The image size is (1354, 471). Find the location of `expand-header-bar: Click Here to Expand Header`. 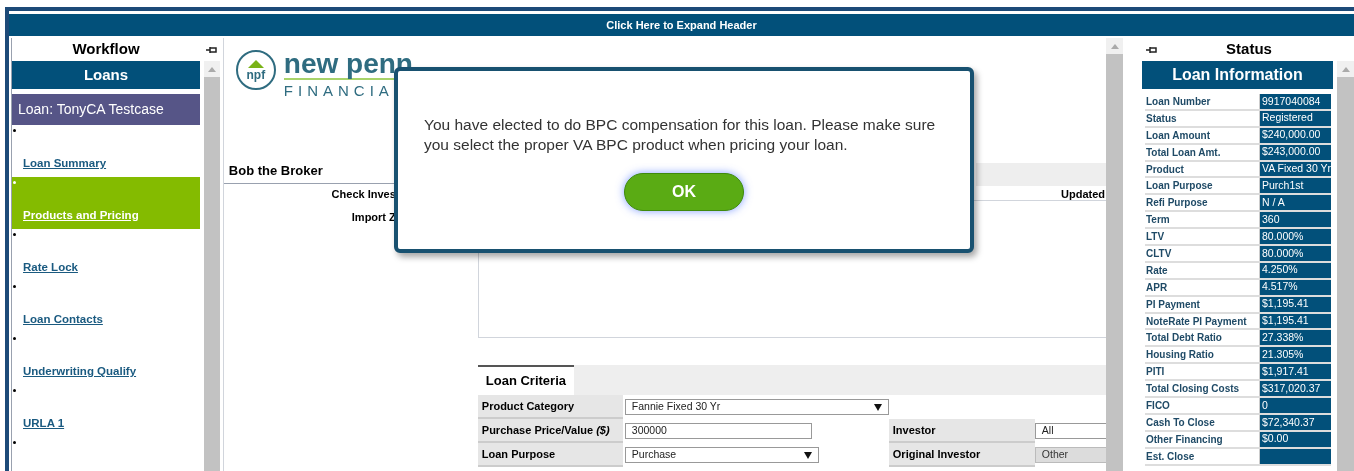

expand-header-bar: Click Here to Expand Header is located at coordinates (681, 25).